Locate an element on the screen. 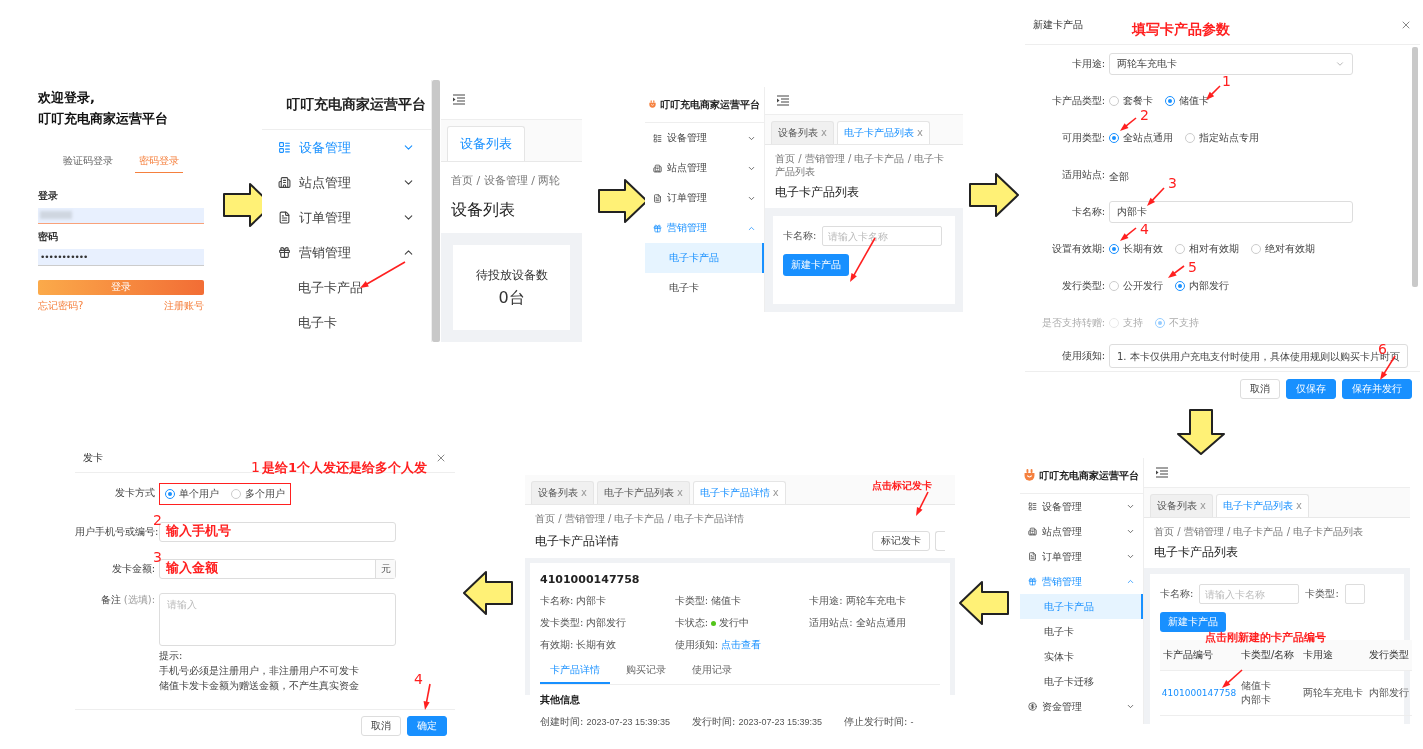 This screenshot has width=1423, height=749. detail-field: 卡状态: 发行中 is located at coordinates (740, 623).